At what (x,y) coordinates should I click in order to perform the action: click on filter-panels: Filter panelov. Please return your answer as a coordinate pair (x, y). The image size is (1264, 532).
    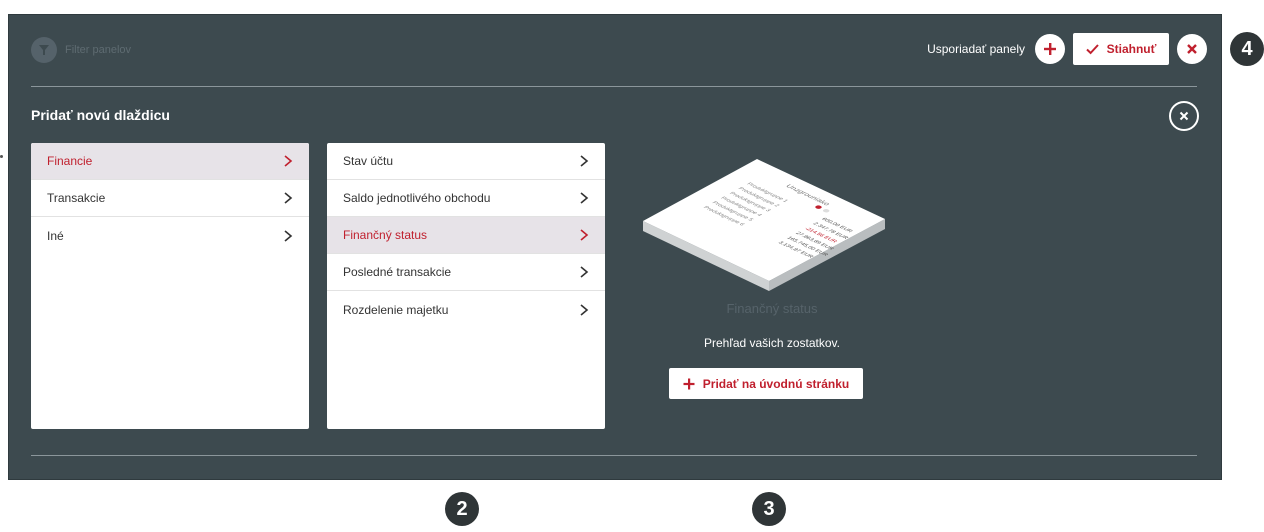
    Looking at the image, I should click on (81, 50).